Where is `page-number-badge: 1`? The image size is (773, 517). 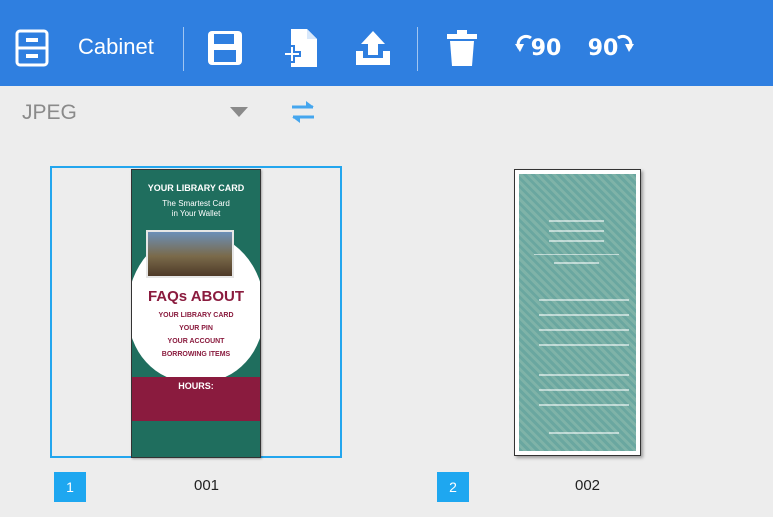 page-number-badge: 1 is located at coordinates (70, 487).